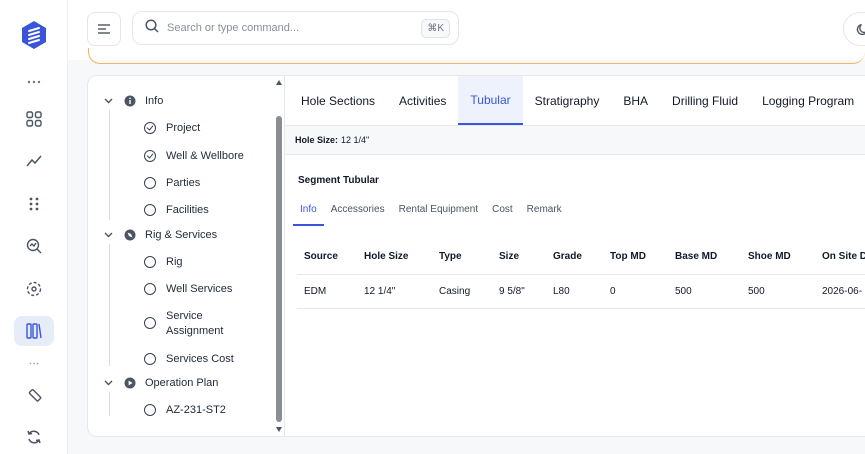  Describe the element at coordinates (205, 156) in the screenshot. I see `tree-item-label: Well & Wellbore` at that location.